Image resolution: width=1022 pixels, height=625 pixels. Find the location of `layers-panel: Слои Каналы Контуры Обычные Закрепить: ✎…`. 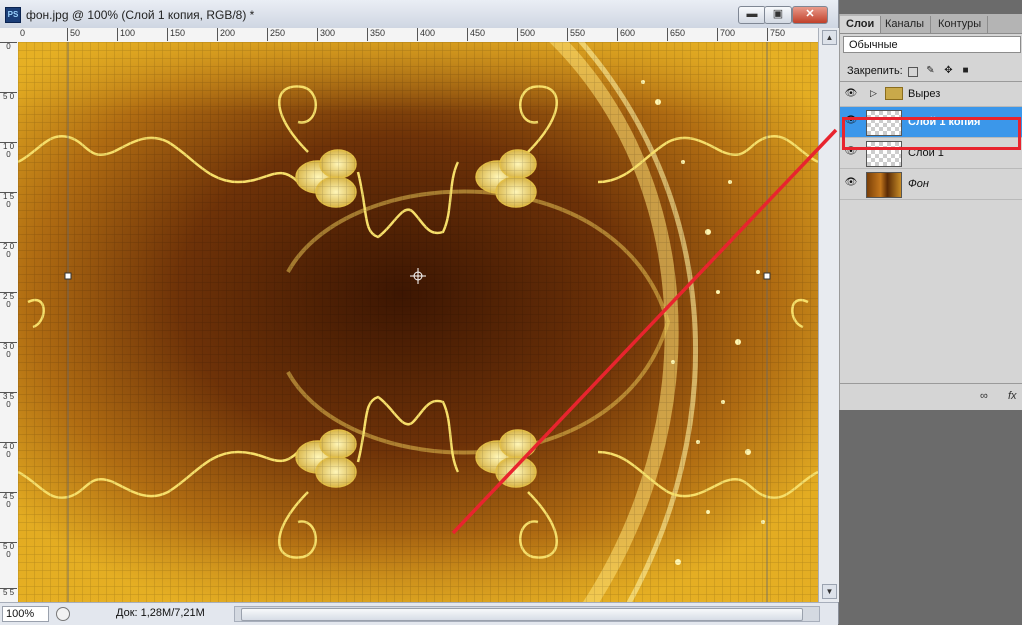

layers-panel: Слои Каналы Контуры Обычные Закрепить: ✎… is located at coordinates (930, 212).